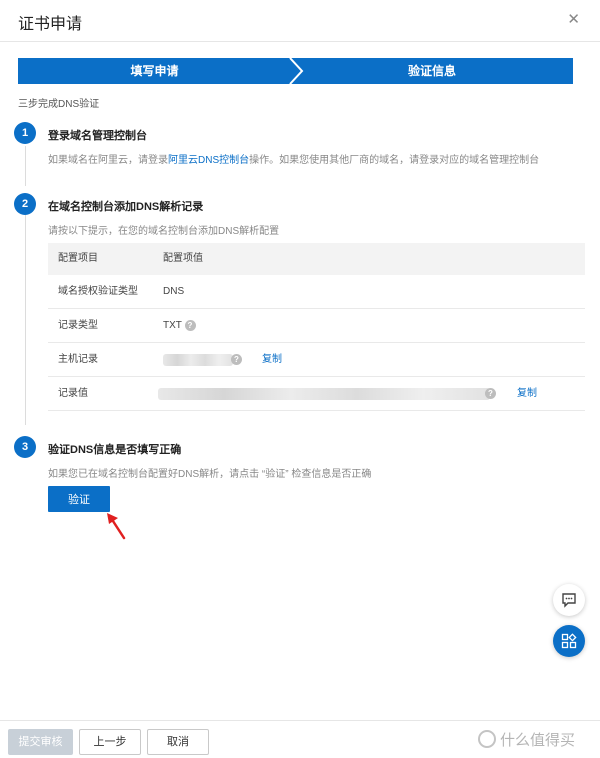 This screenshot has height=758, width=600. What do you see at coordinates (78, 258) in the screenshot?
I see `column-header-item: 配置项目` at bounding box center [78, 258].